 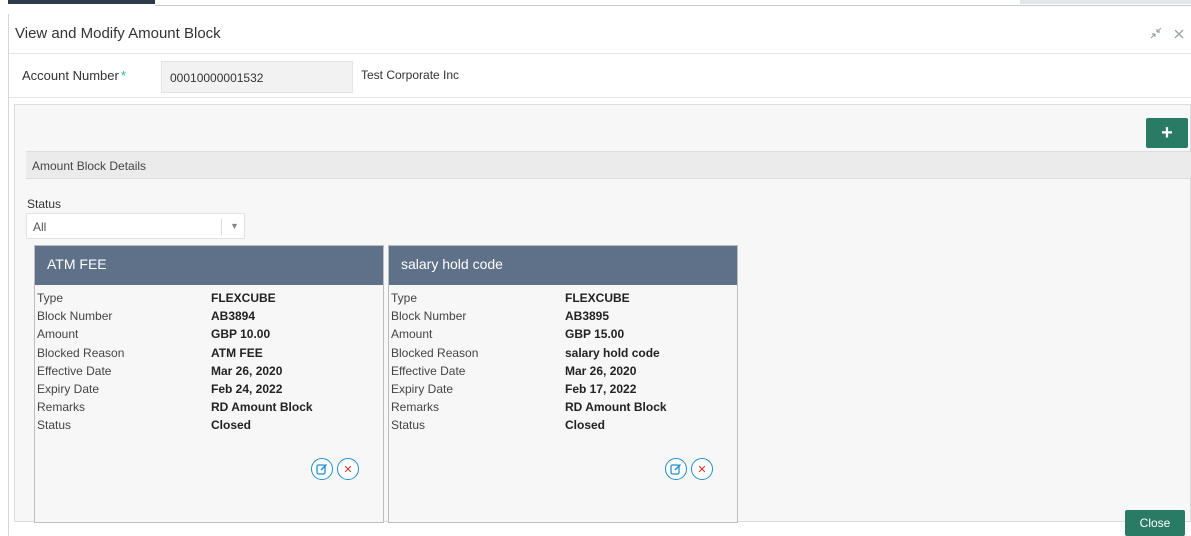 I want to click on row-value: GBP 10.00, so click(x=241, y=334).